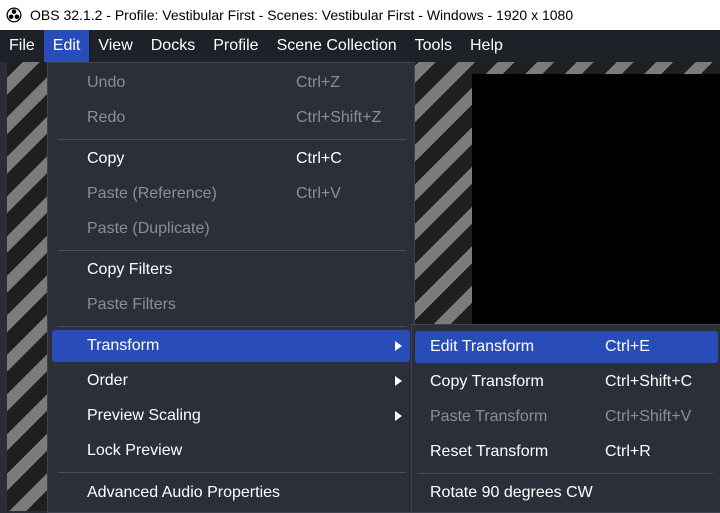  Describe the element at coordinates (3, 286) in the screenshot. I see `preview-border` at that location.